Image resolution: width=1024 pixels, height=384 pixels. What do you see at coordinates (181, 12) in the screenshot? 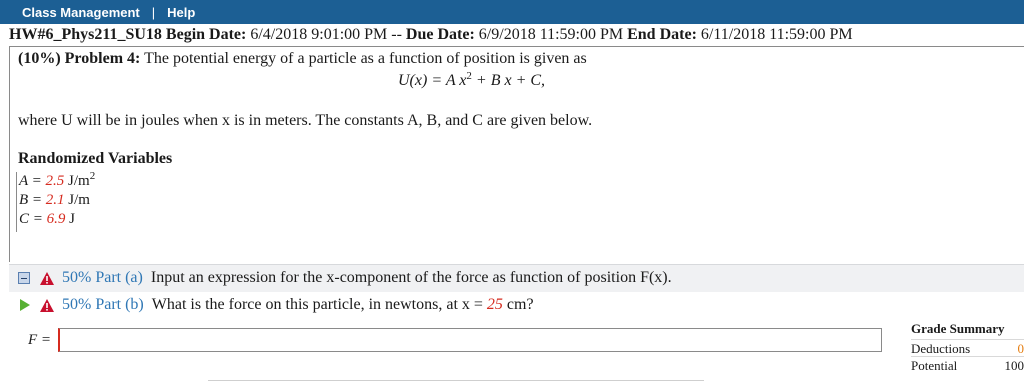
I see `menu-help: Help` at bounding box center [181, 12].